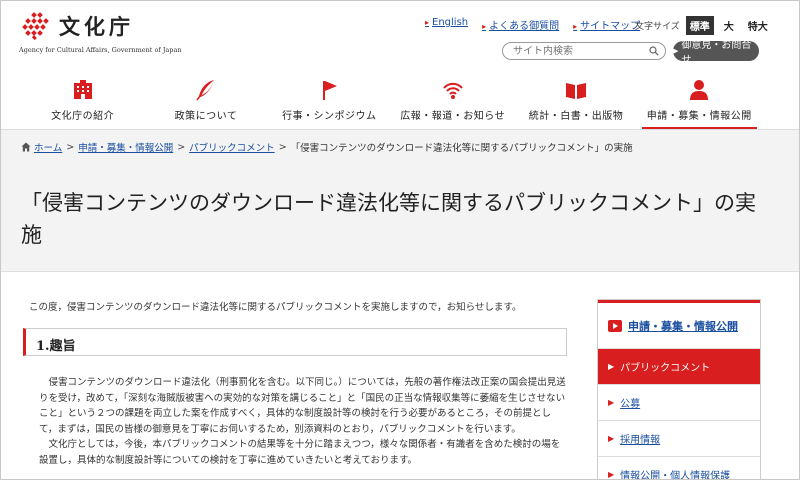 The width and height of the screenshot is (800, 480). What do you see at coordinates (388, 219) in the screenshot?
I see `page-title: 「侵害コンテンツのダウンロード違法化等に関するパブリックコメント」の実施` at bounding box center [388, 219].